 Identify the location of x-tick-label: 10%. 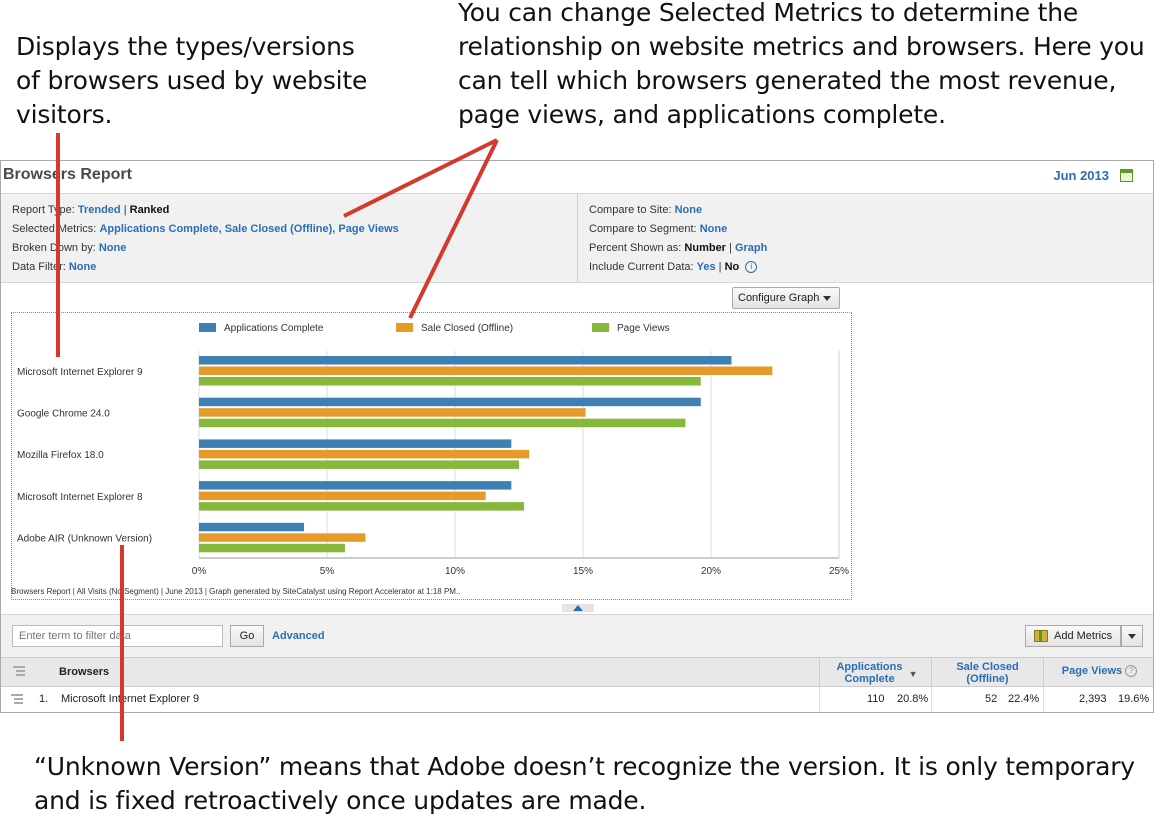
(455, 571).